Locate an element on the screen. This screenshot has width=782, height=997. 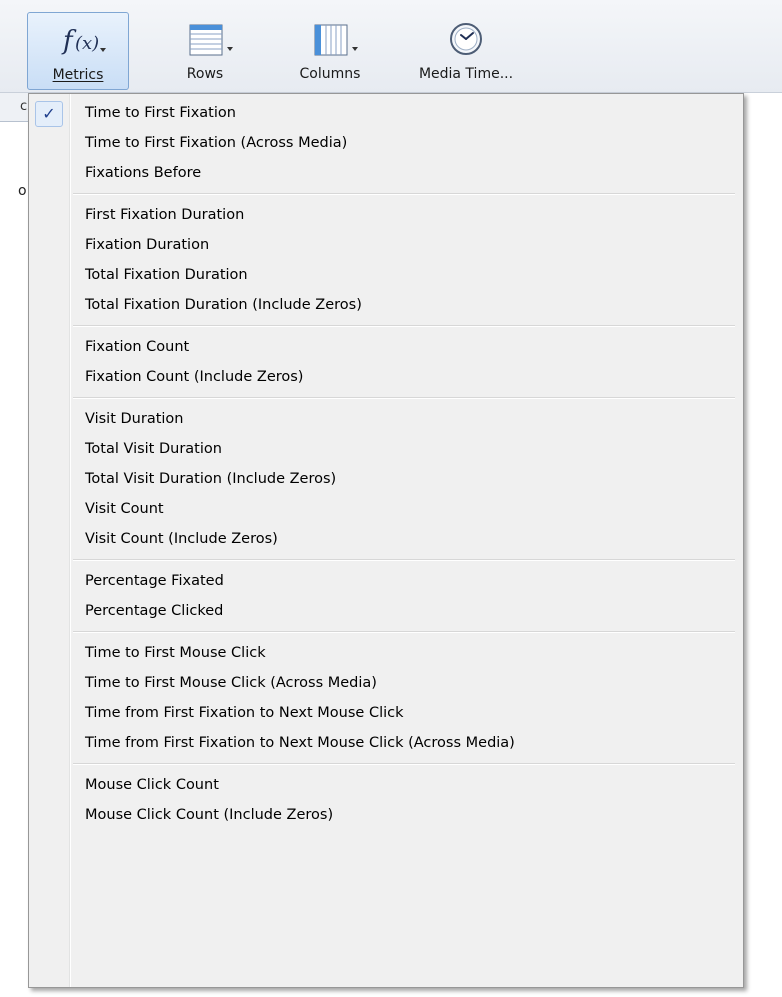
menu-item-total-visit-duration-include-zeros: Total Visit Duration (Include Zeros) is located at coordinates (386, 479).